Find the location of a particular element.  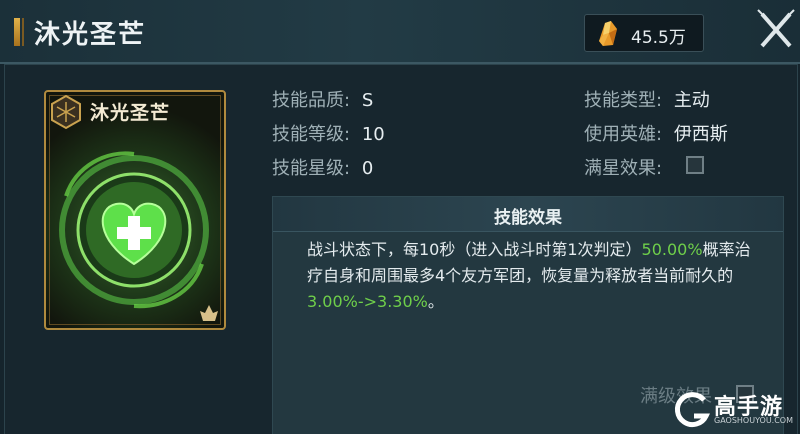

level-row: 技能等级: 10 is located at coordinates (328, 133).